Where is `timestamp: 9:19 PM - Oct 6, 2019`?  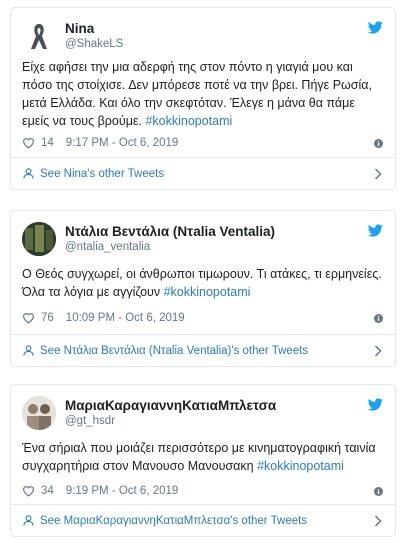 timestamp: 9:19 PM - Oct 6, 2019 is located at coordinates (122, 491).